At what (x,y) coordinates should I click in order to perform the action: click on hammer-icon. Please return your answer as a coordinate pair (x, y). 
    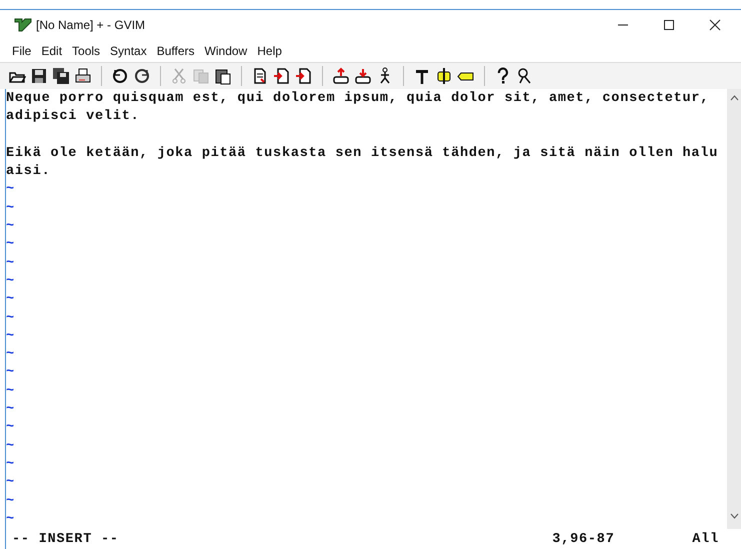
    Looking at the image, I should click on (422, 76).